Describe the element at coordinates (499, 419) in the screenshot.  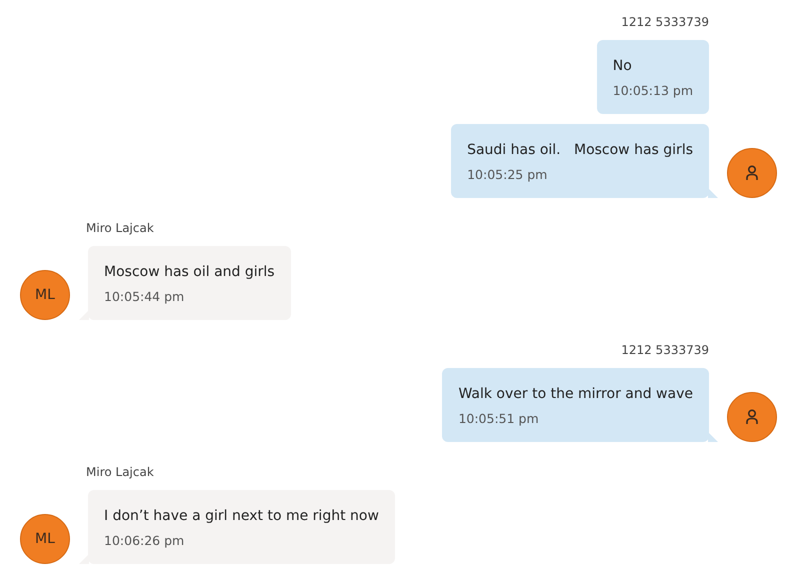
I see `message-time: 10:05:51 pm` at that location.